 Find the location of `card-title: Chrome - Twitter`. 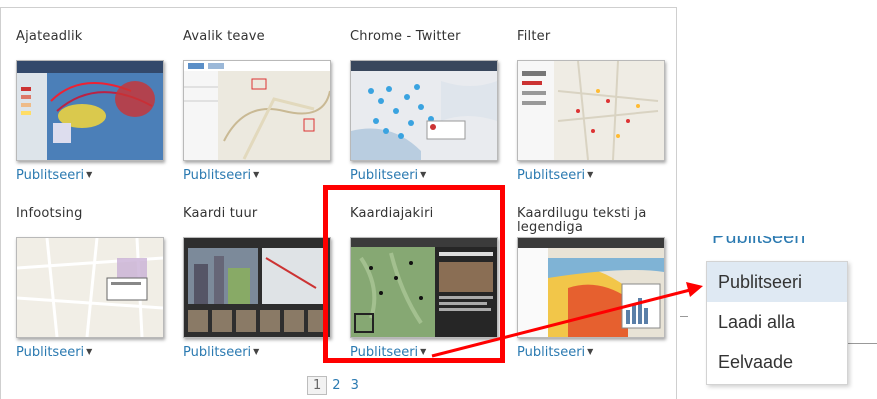

card-title: Chrome - Twitter is located at coordinates (405, 36).